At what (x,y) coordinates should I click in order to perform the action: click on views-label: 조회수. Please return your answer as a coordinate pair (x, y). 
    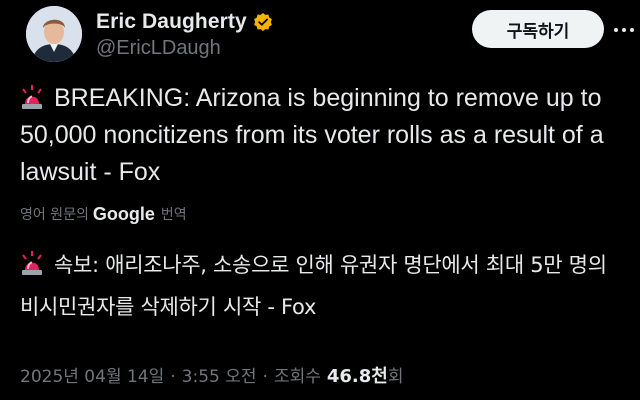
    Looking at the image, I should click on (297, 377).